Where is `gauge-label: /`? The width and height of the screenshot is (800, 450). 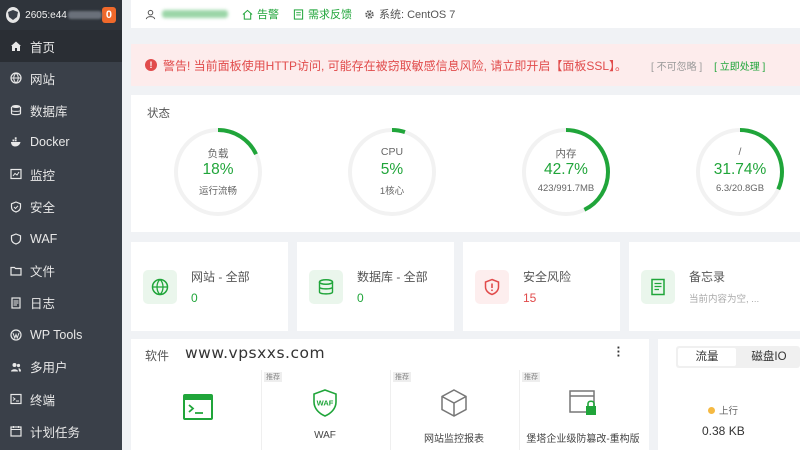
gauge-label: / is located at coordinates (740, 152).